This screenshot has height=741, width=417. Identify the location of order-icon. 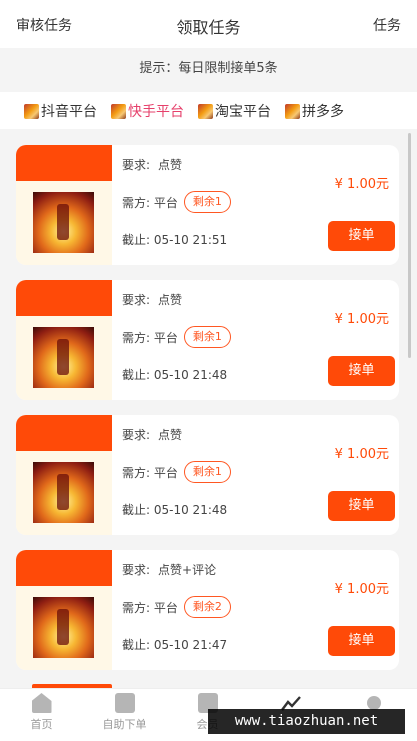
(124, 703).